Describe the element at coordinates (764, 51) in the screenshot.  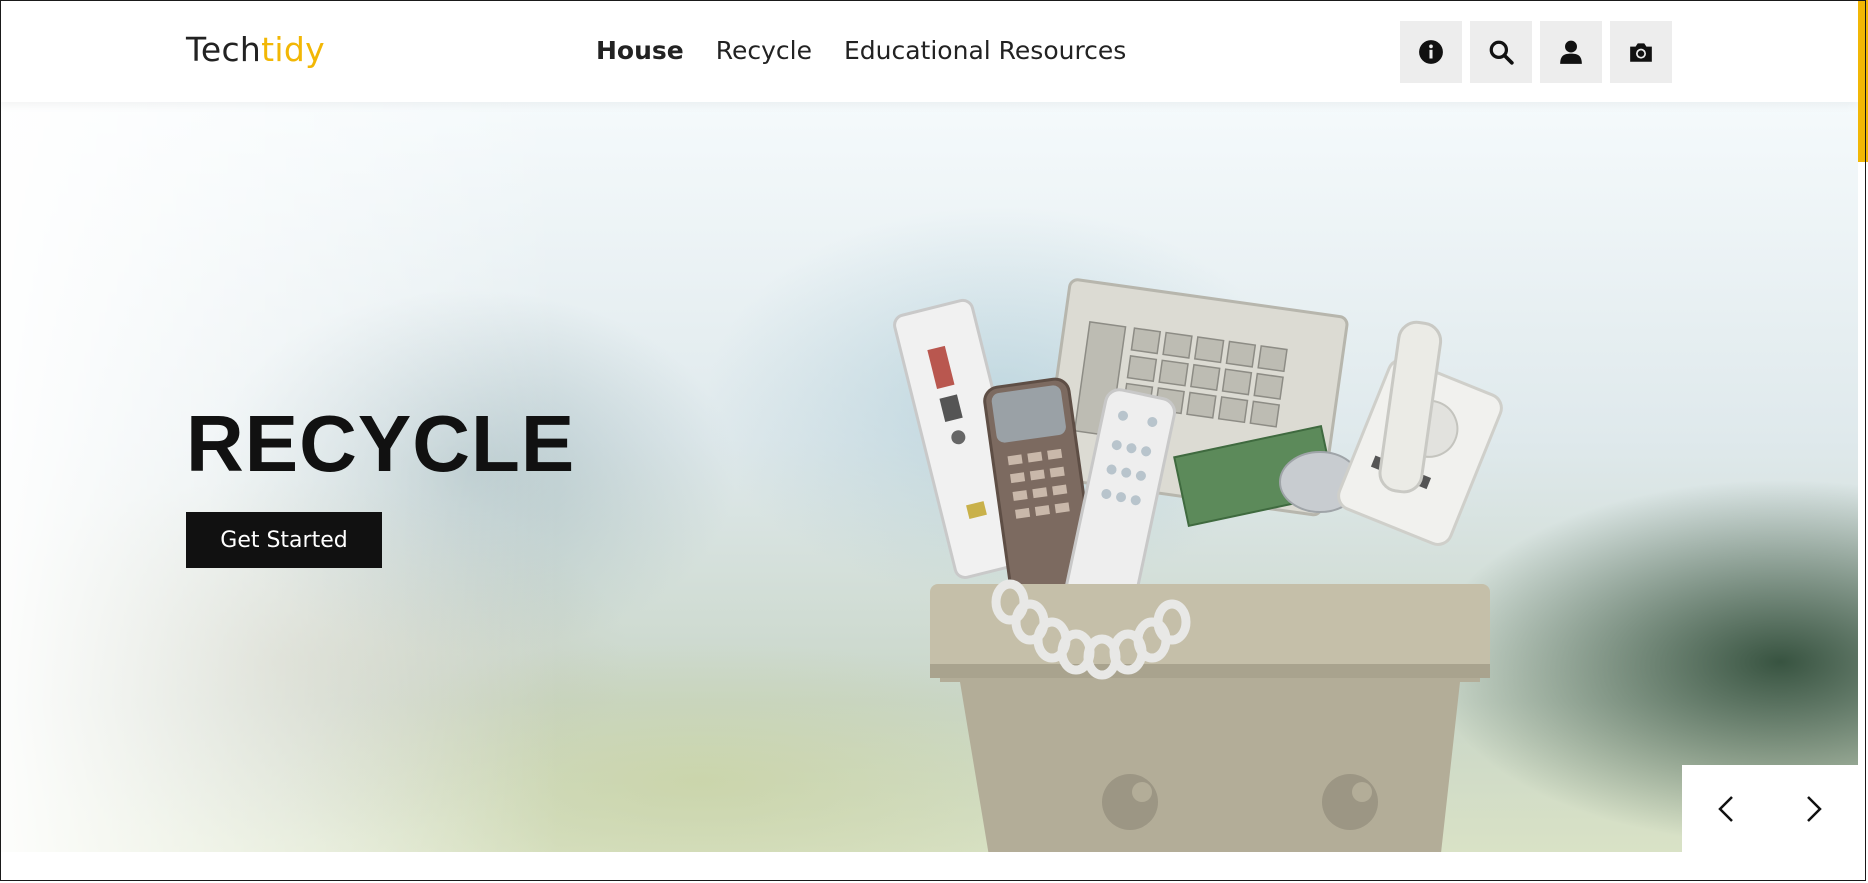
I see `nav-item-recycle: Recycle` at that location.